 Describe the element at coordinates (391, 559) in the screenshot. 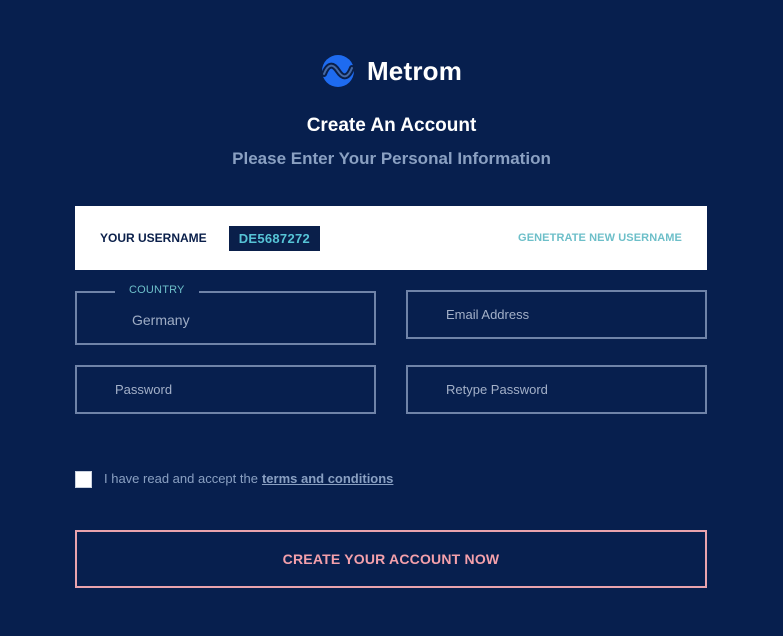

I see `create-account-button: CREATE YOUR ACCOUNT NOW` at that location.